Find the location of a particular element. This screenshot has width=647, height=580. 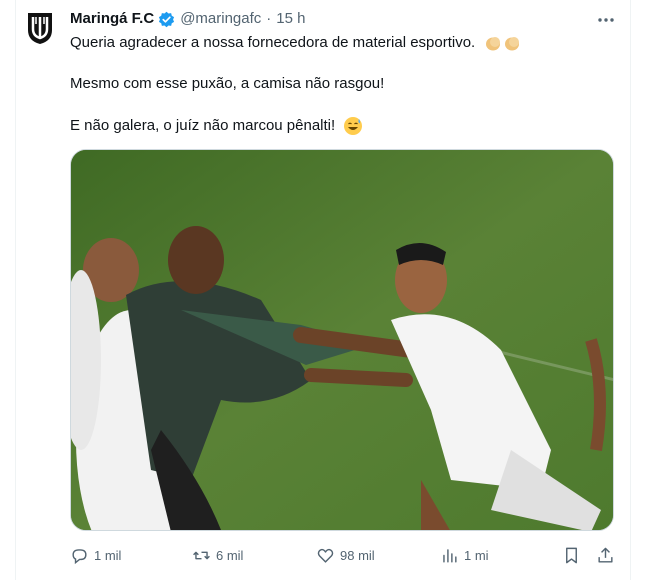

repost-count: 6 mil is located at coordinates (230, 555).